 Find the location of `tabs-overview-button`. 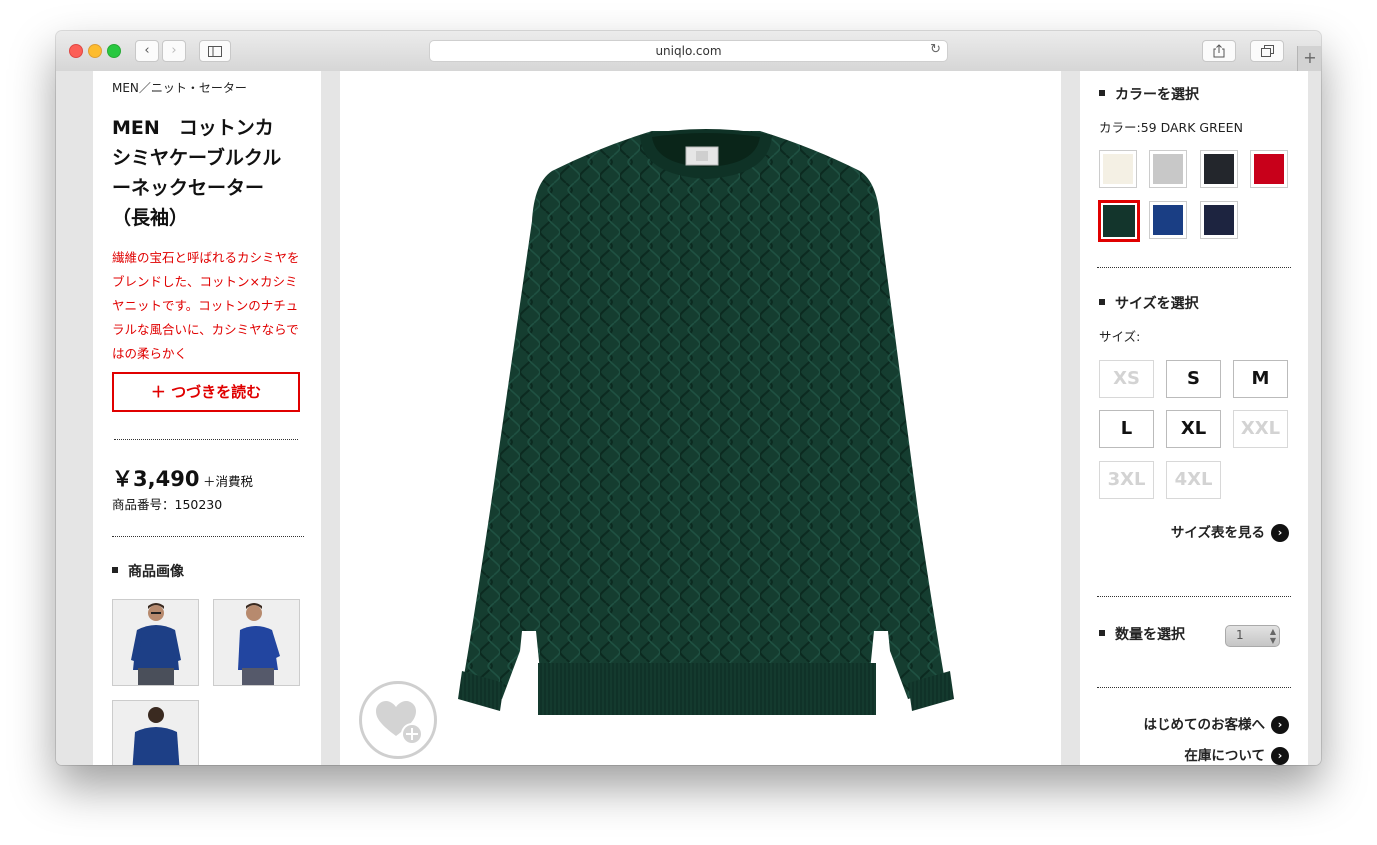

tabs-overview-button is located at coordinates (1267, 51).